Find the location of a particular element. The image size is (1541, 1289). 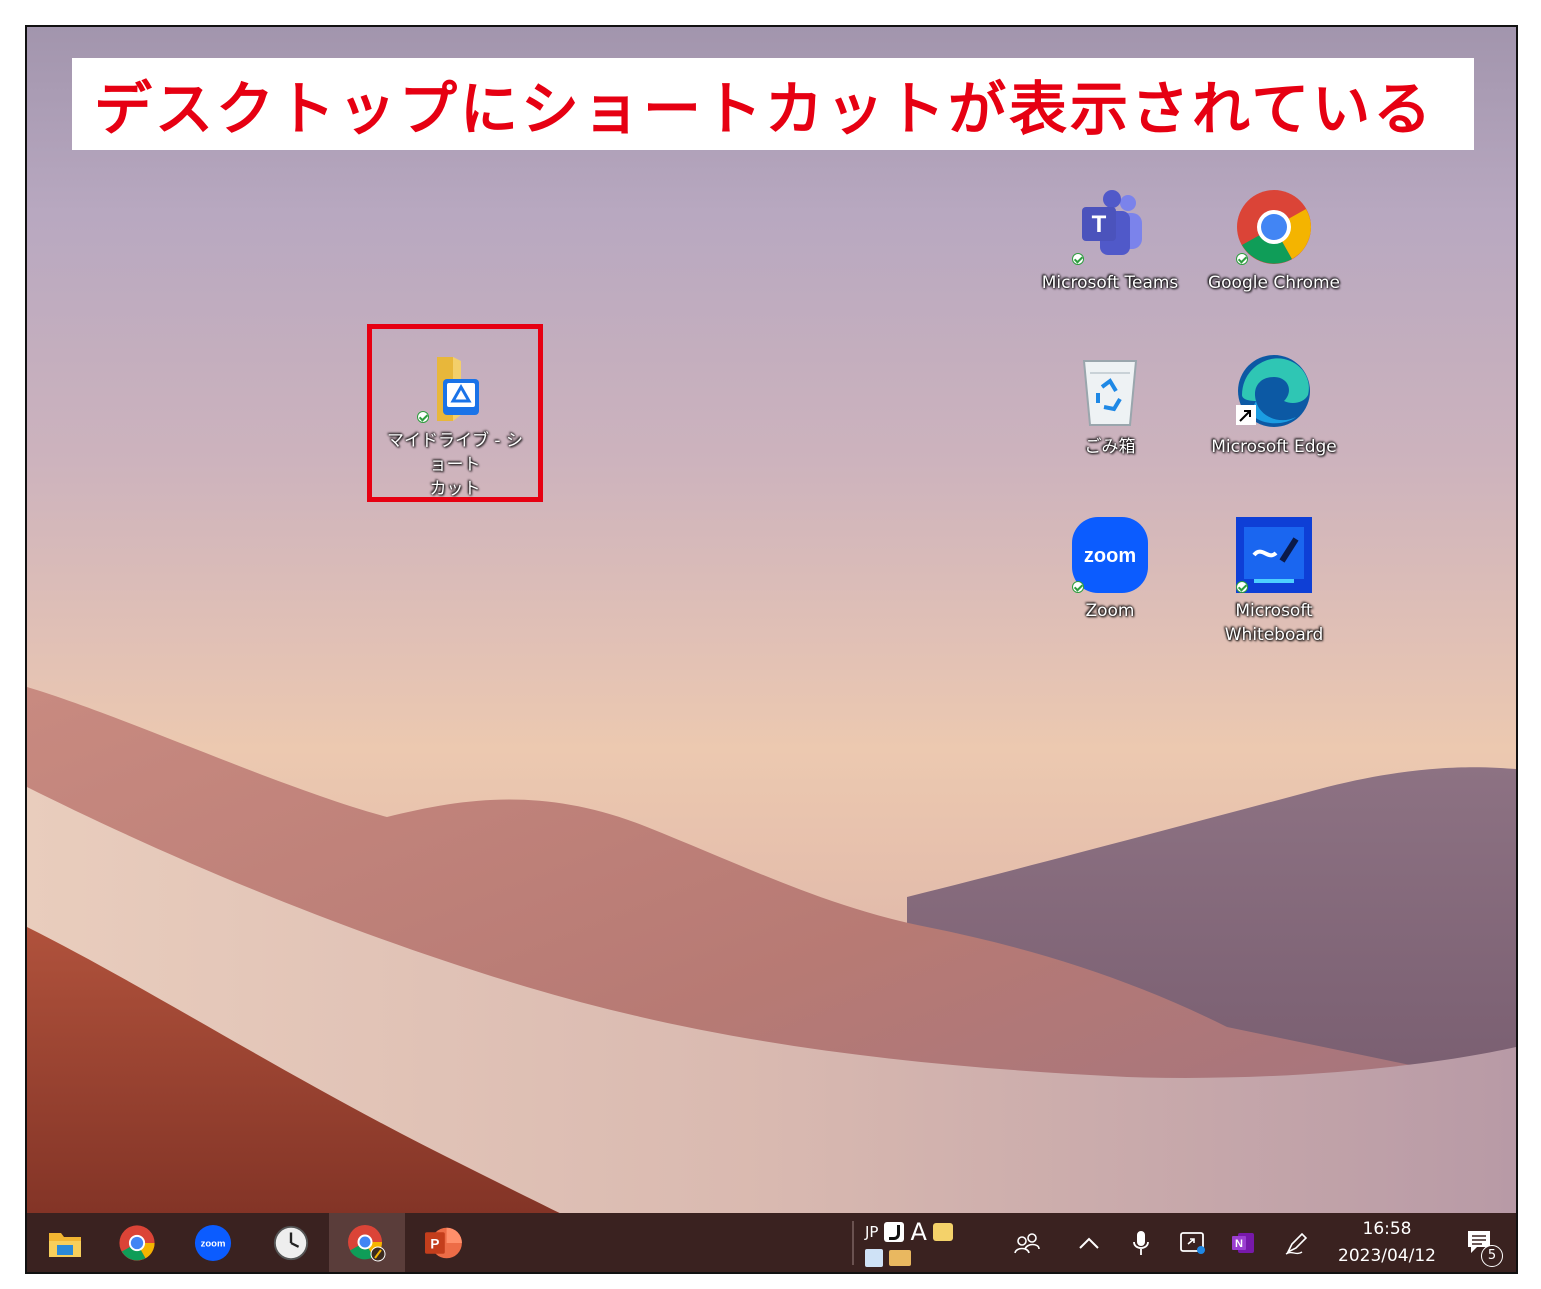

chevron-up-icon is located at coordinates (1089, 1243).